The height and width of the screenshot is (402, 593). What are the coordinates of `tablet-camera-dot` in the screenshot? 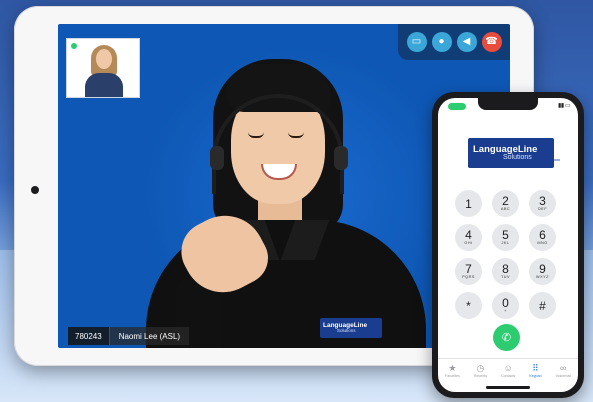 It's located at (35, 190).